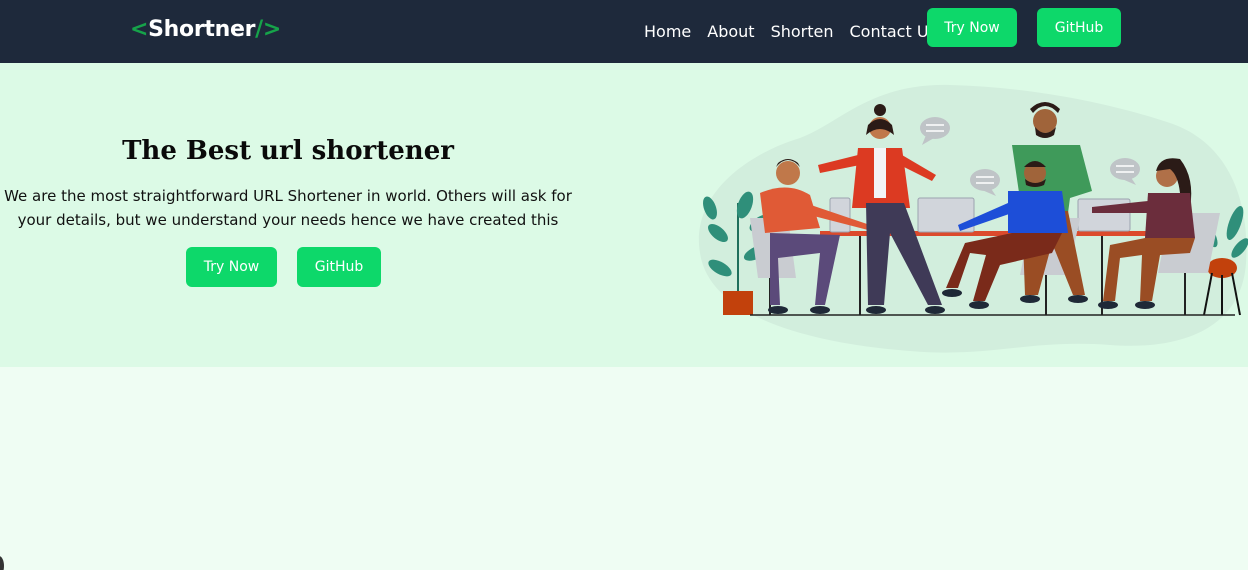 This screenshot has width=1248, height=570. I want to click on nav-link-contact: Contact Us, so click(892, 32).